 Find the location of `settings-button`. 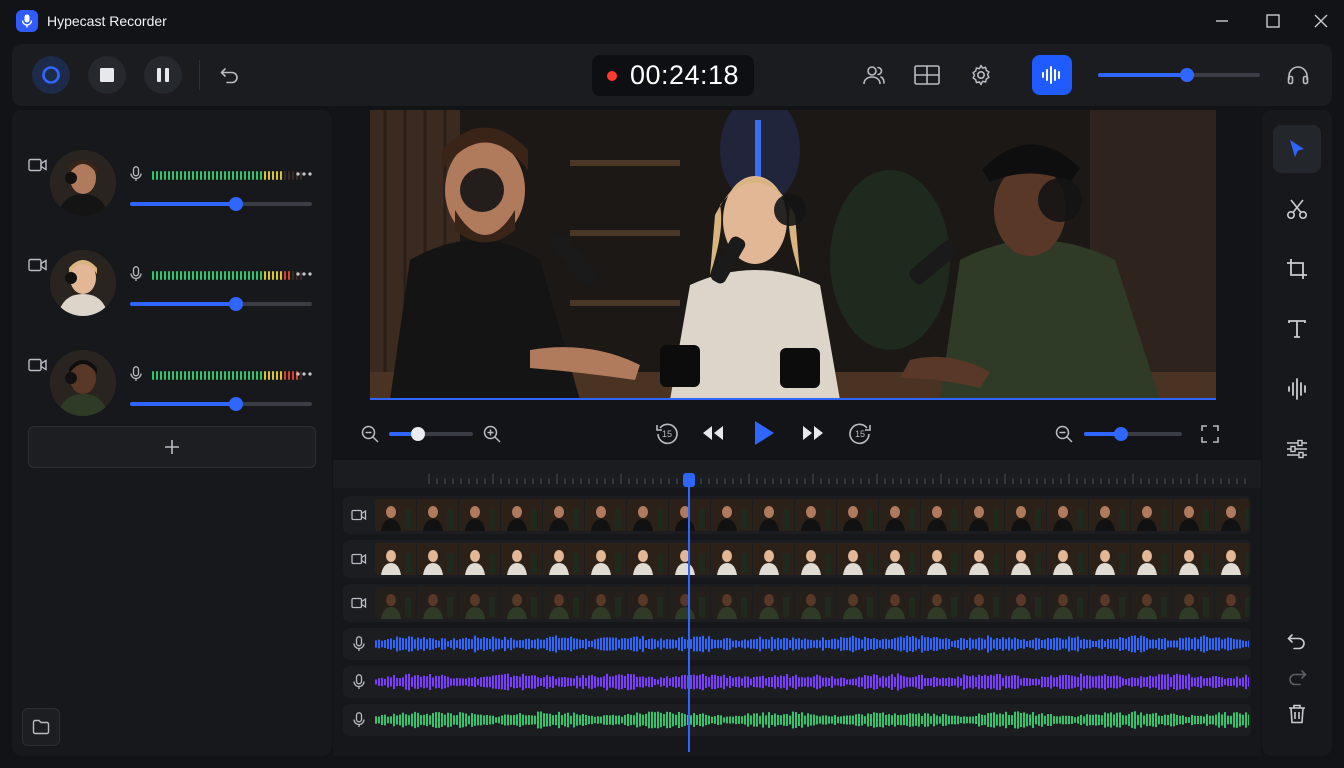

settings-button is located at coordinates (981, 75).